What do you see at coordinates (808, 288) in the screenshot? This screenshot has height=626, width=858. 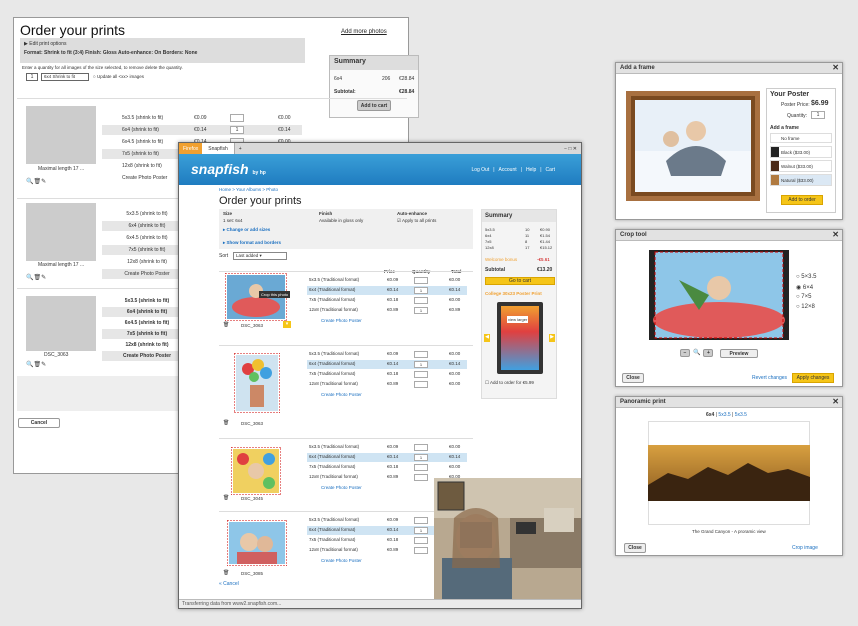 I see `size-label: 6×4` at bounding box center [808, 288].